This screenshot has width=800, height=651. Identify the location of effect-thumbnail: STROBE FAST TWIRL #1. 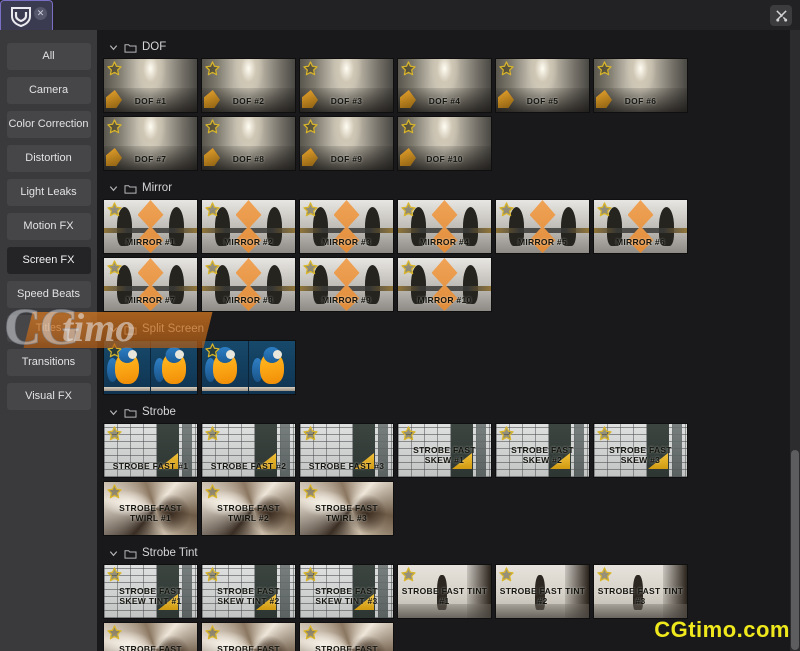
(150, 508).